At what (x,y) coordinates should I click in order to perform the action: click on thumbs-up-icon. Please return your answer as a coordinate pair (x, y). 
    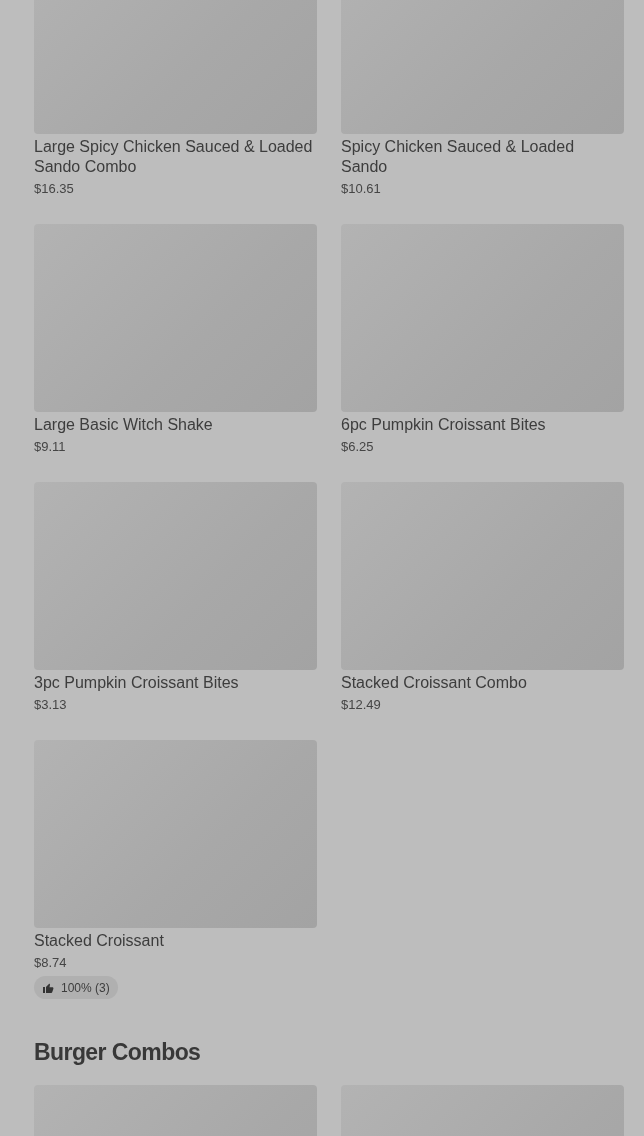
    Looking at the image, I should click on (48, 987).